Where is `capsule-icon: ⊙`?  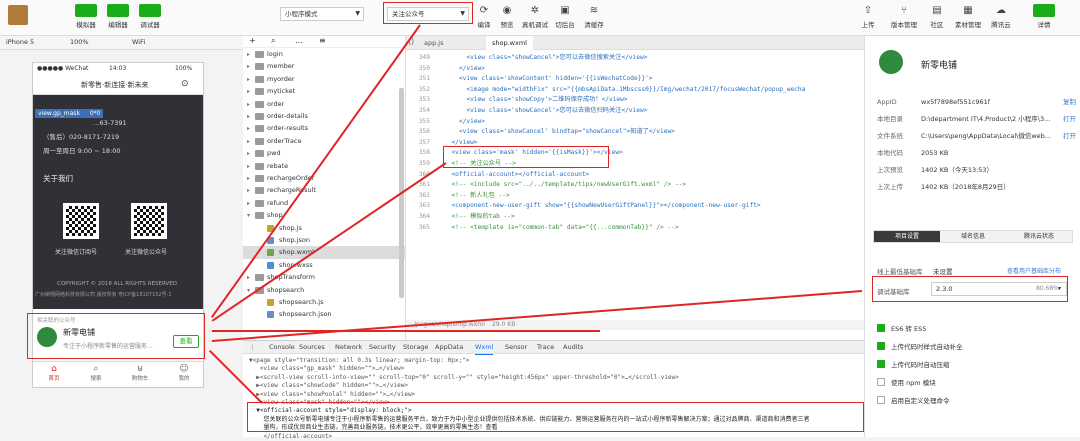 capsule-icon: ⊙ is located at coordinates (185, 84).